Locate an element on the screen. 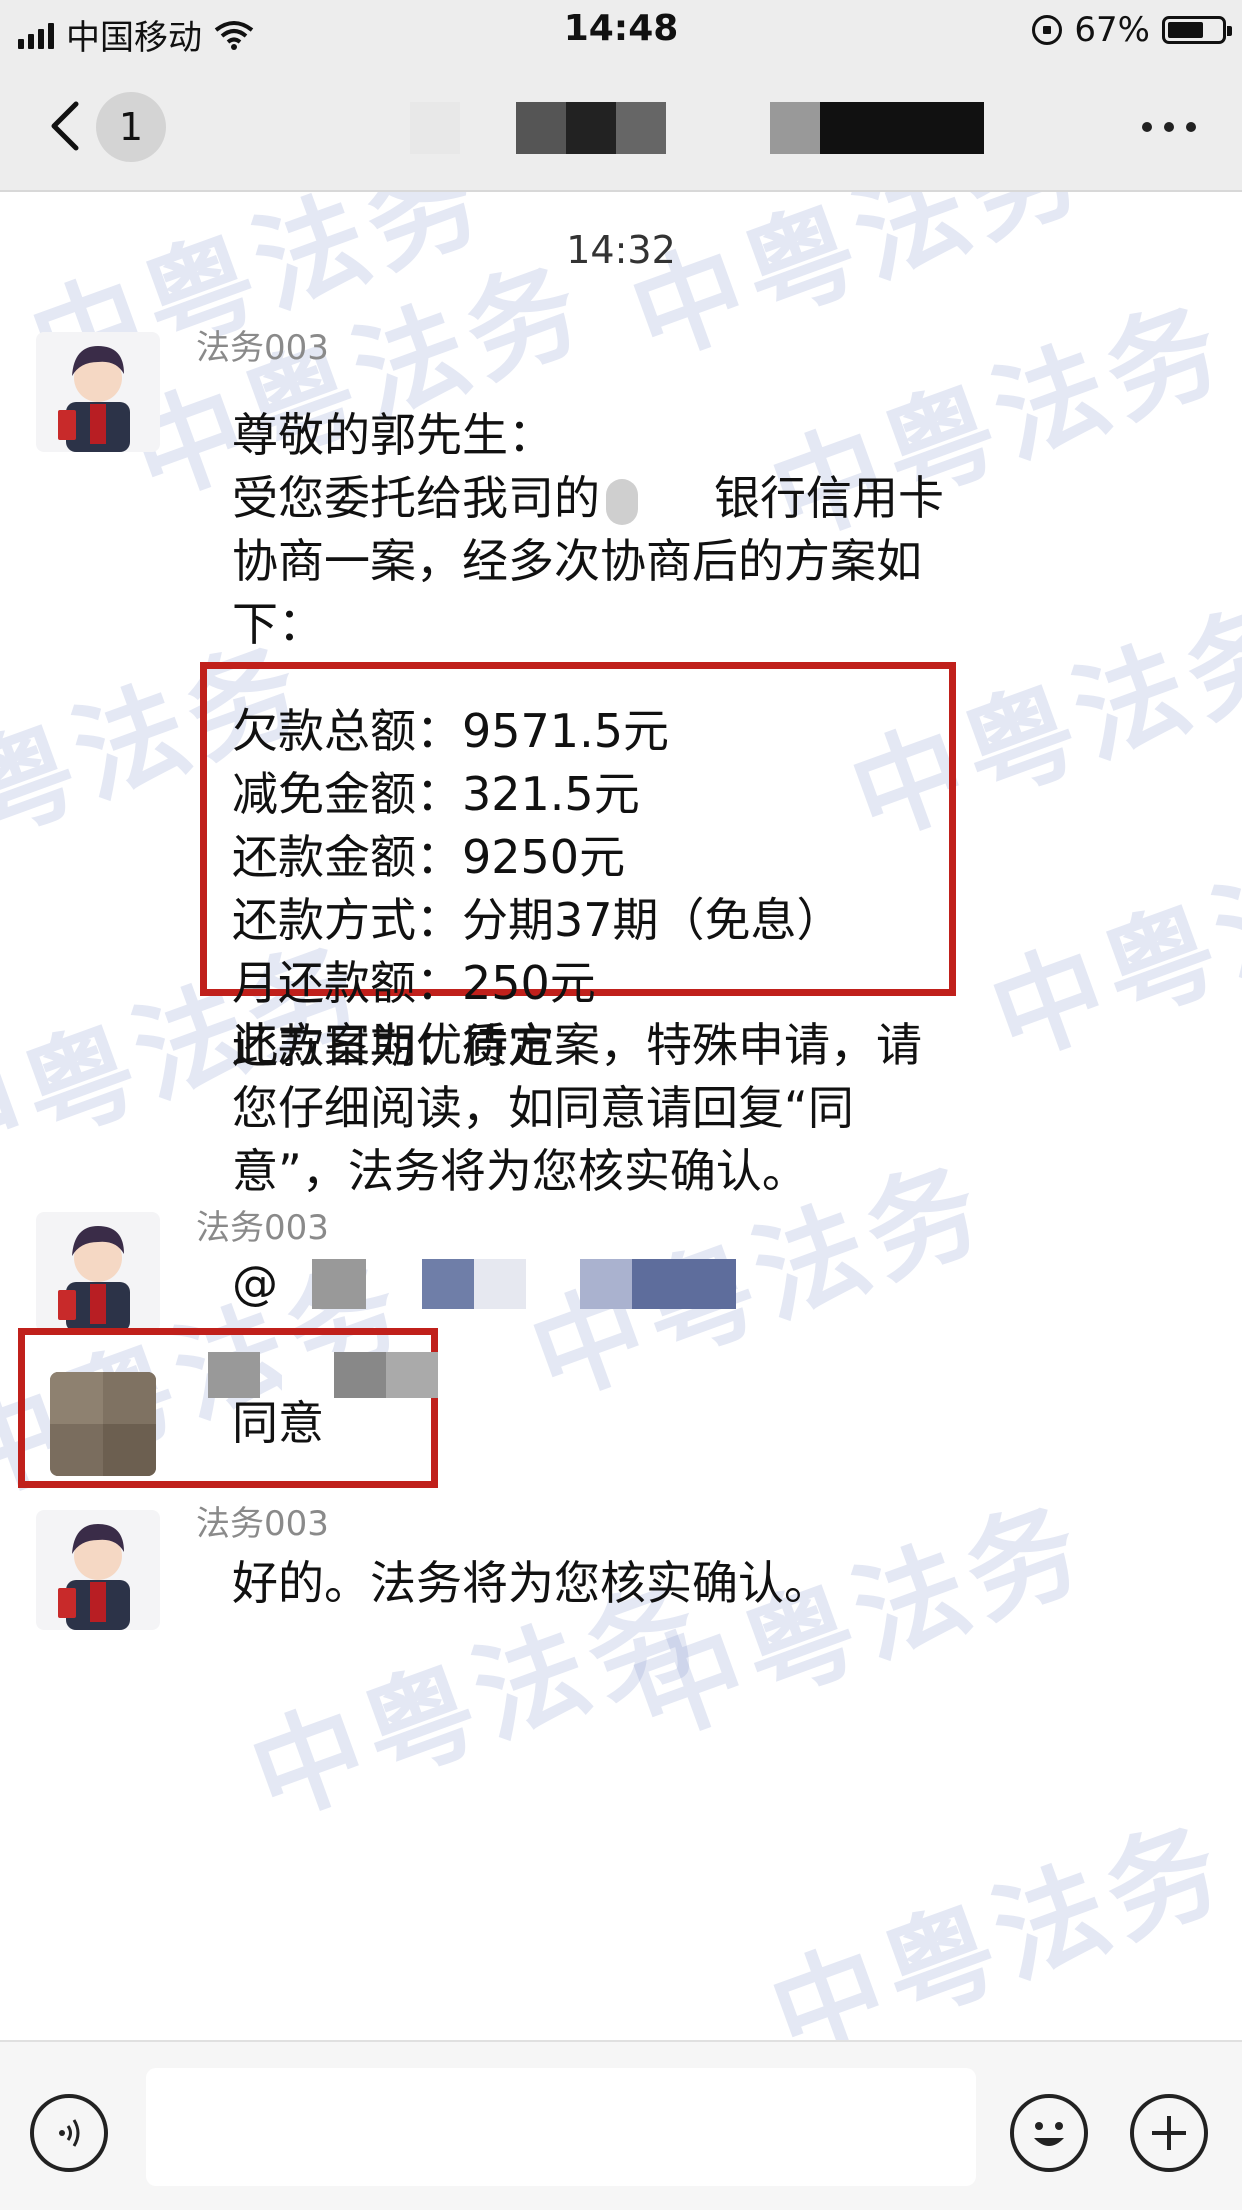 This screenshot has width=1242, height=2210. message-line: 下： is located at coordinates (278, 624).